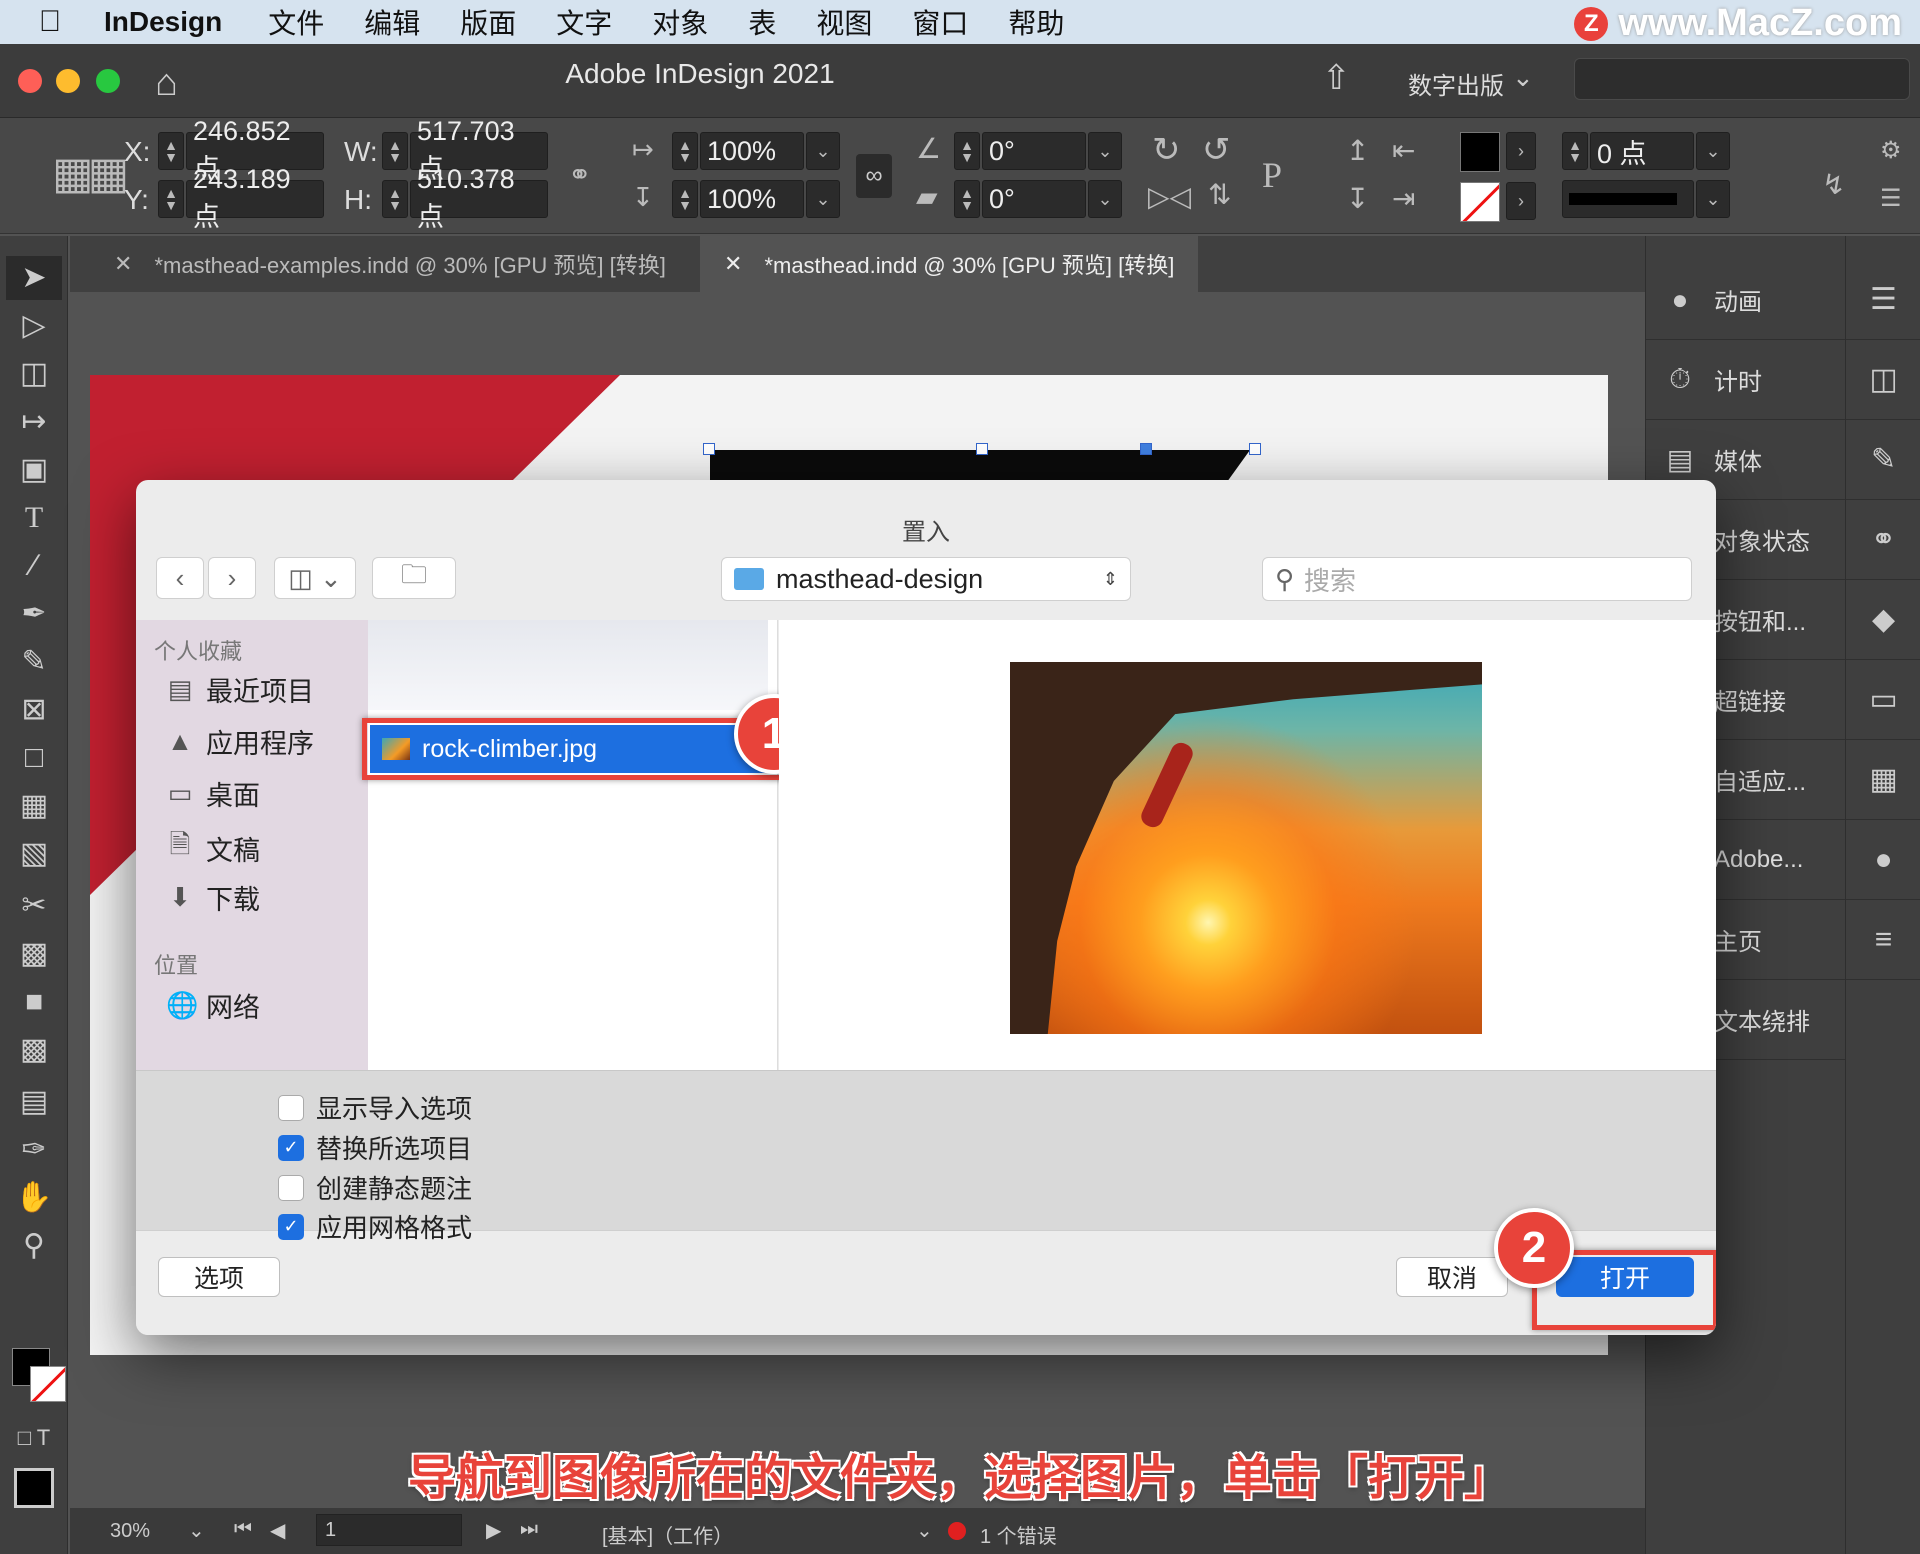 The width and height of the screenshot is (1920, 1554). Describe the element at coordinates (171, 199) in the screenshot. I see `y-stepper: ▲ ▼` at that location.